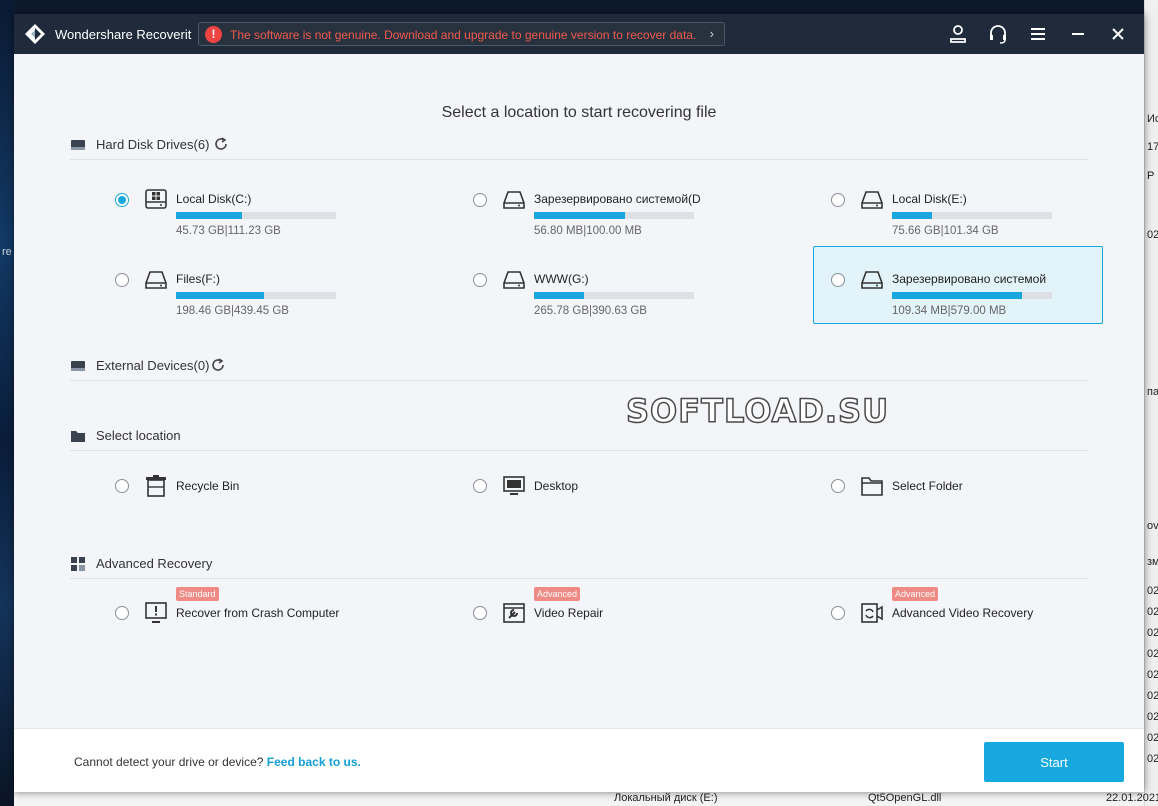 The image size is (1158, 806). What do you see at coordinates (258, 613) in the screenshot?
I see `advanced-label: Recover from Crash Computer` at bounding box center [258, 613].